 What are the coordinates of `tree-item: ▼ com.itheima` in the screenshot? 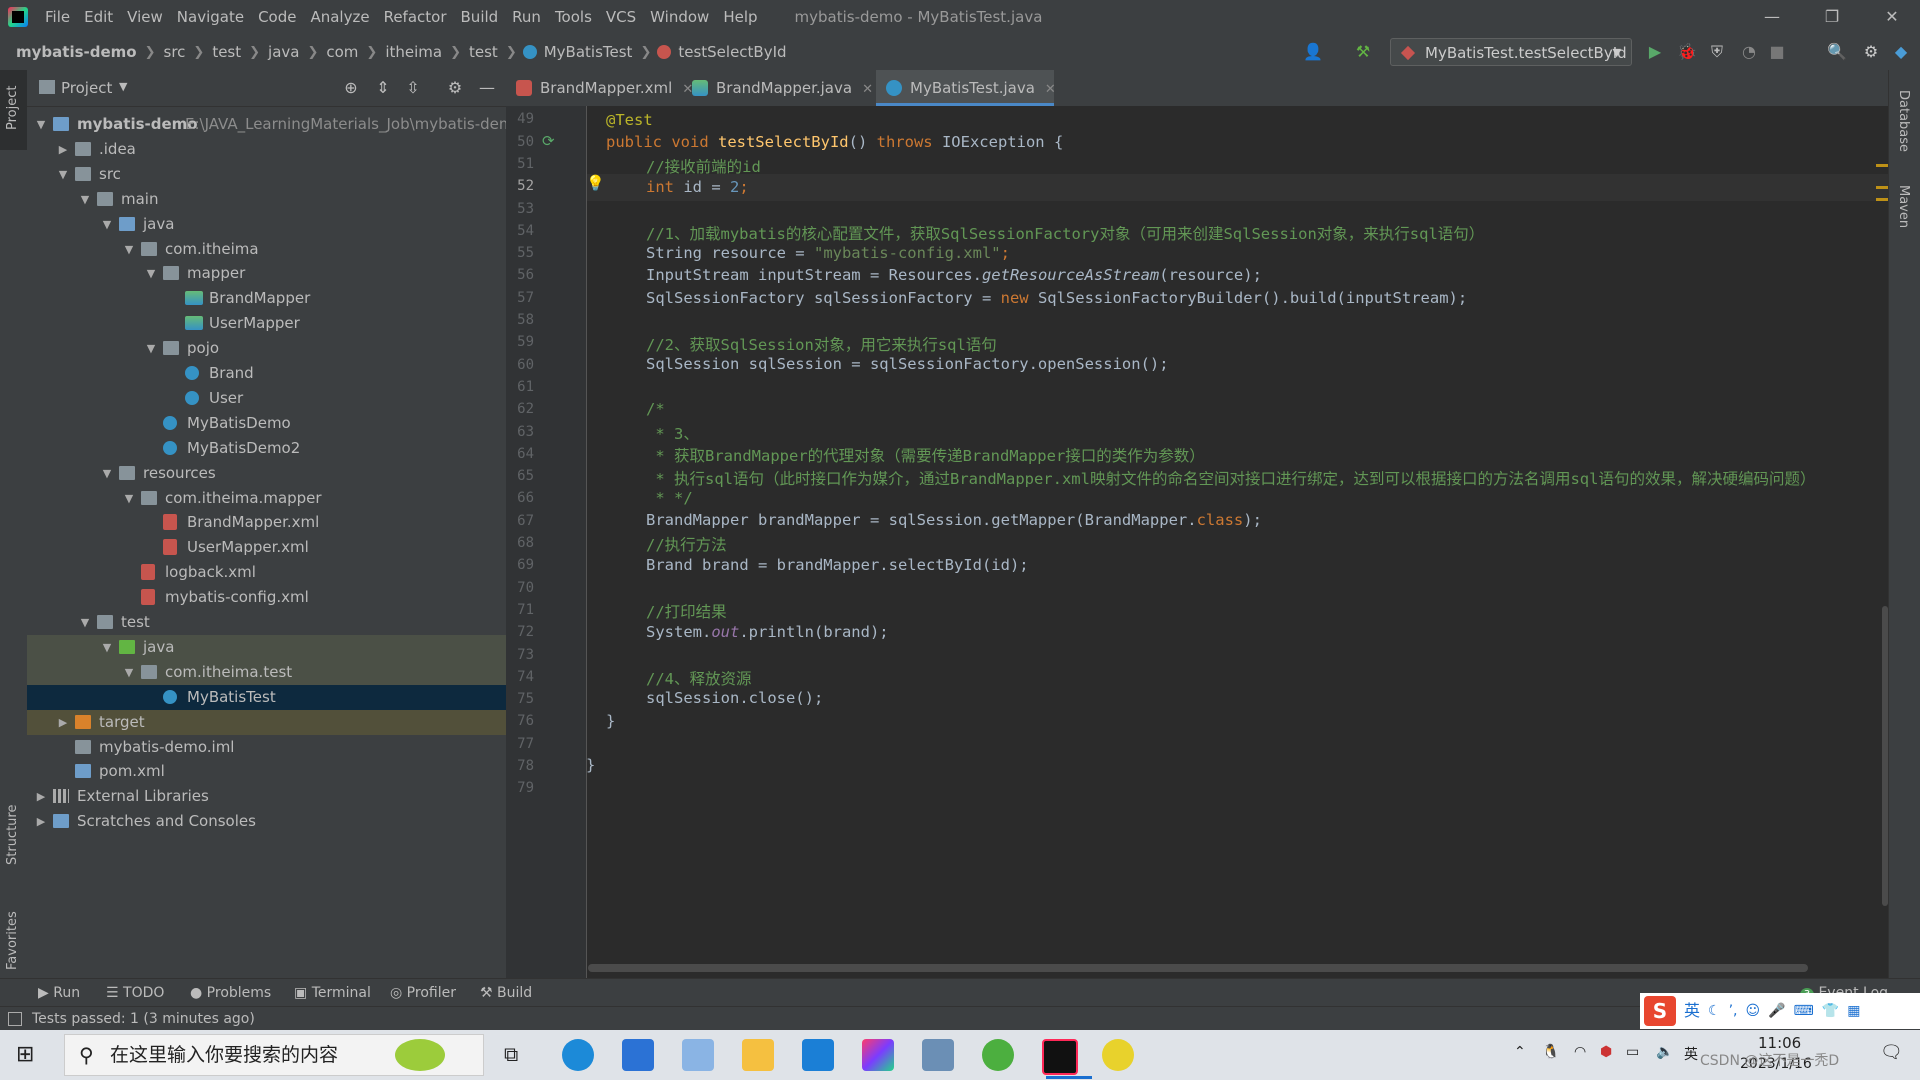 It's located at (266, 249).